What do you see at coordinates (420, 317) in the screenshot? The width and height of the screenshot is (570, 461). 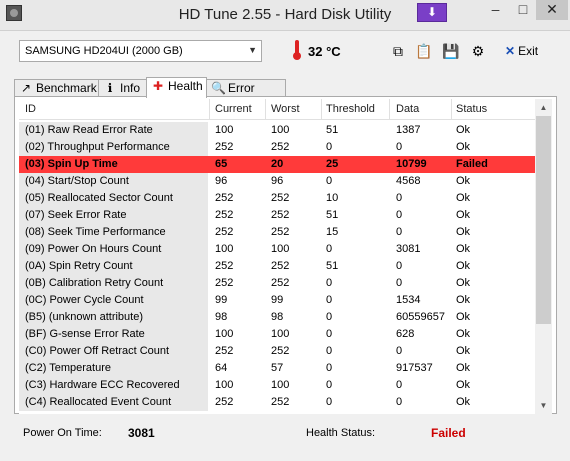 I see `cell-data: 60559657` at bounding box center [420, 317].